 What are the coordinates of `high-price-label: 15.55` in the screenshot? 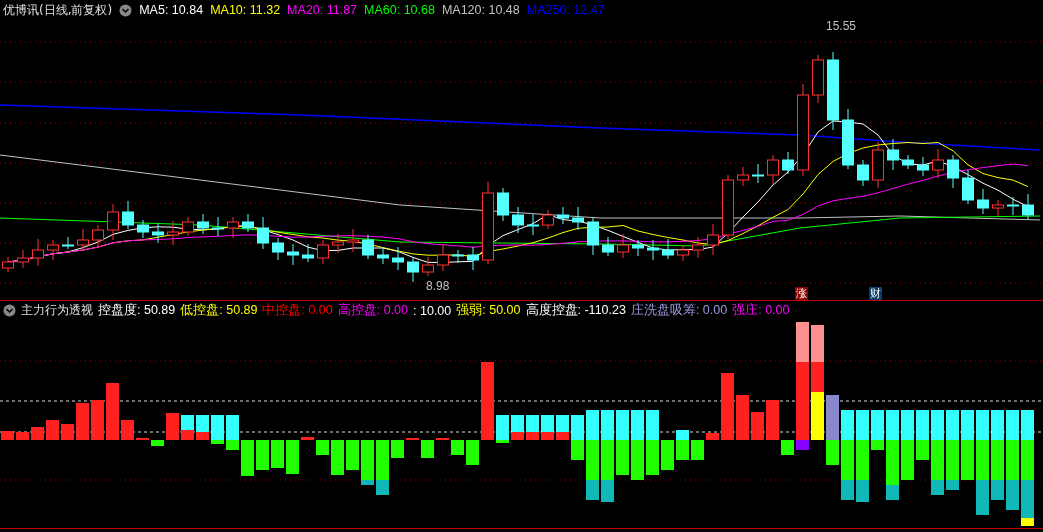 It's located at (841, 26).